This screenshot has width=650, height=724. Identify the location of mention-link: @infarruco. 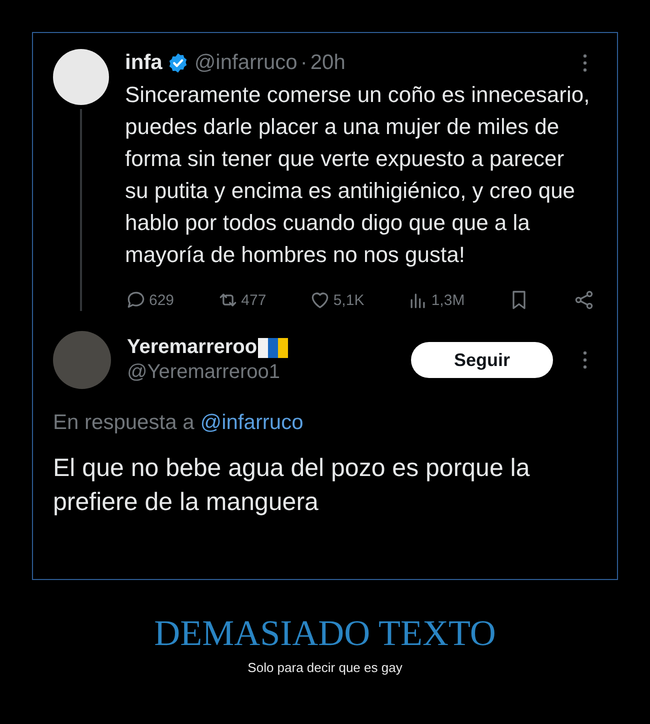
(252, 423).